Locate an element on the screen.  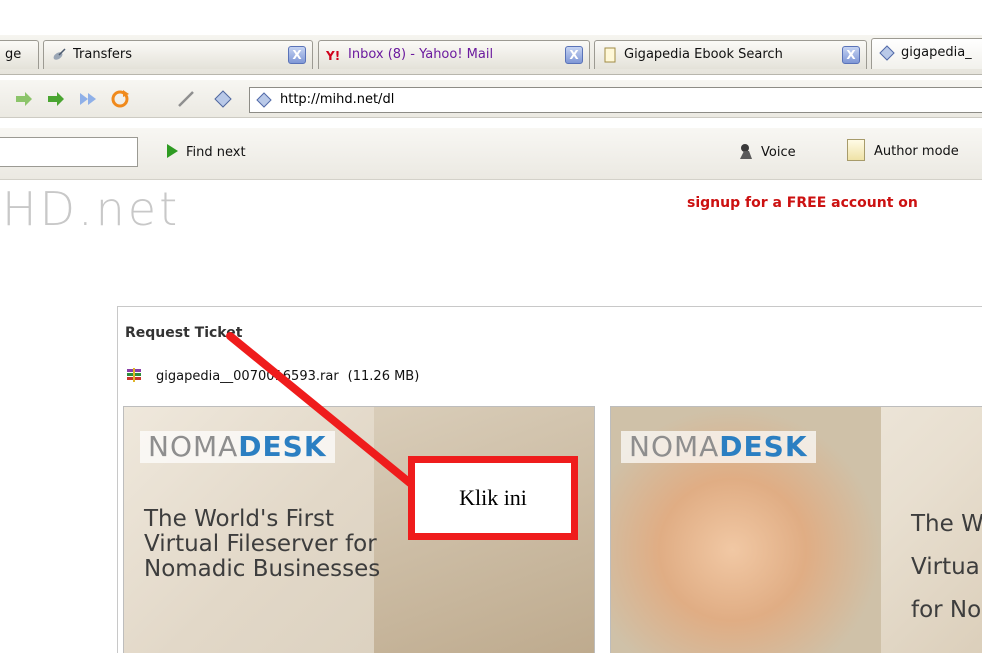
ad-tagline: The W Virtua for No is located at coordinates (946, 567).